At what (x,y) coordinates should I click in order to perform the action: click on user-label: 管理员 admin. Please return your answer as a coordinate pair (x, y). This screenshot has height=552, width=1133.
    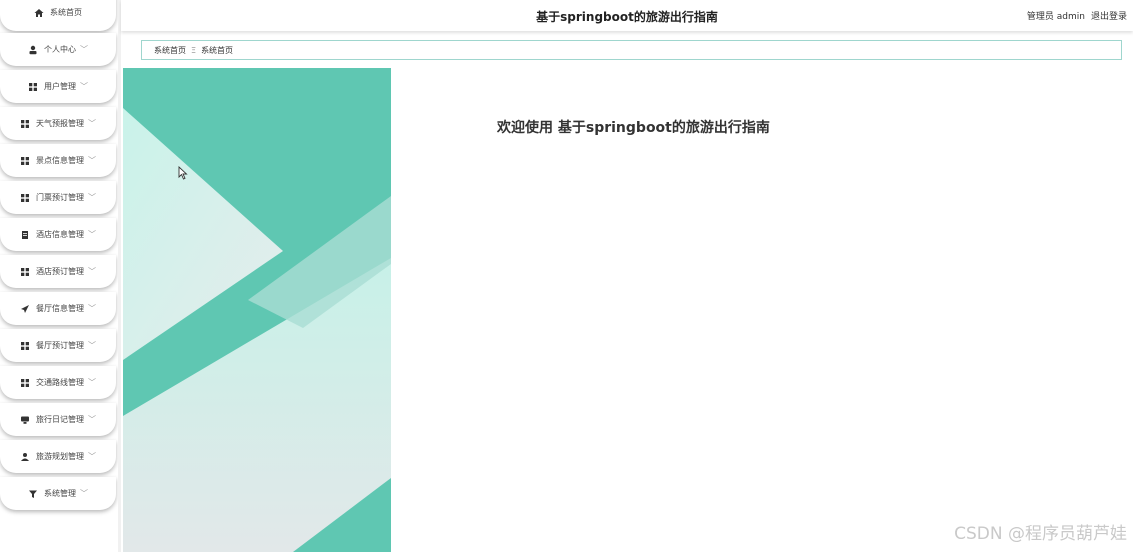
    Looking at the image, I should click on (1055, 17).